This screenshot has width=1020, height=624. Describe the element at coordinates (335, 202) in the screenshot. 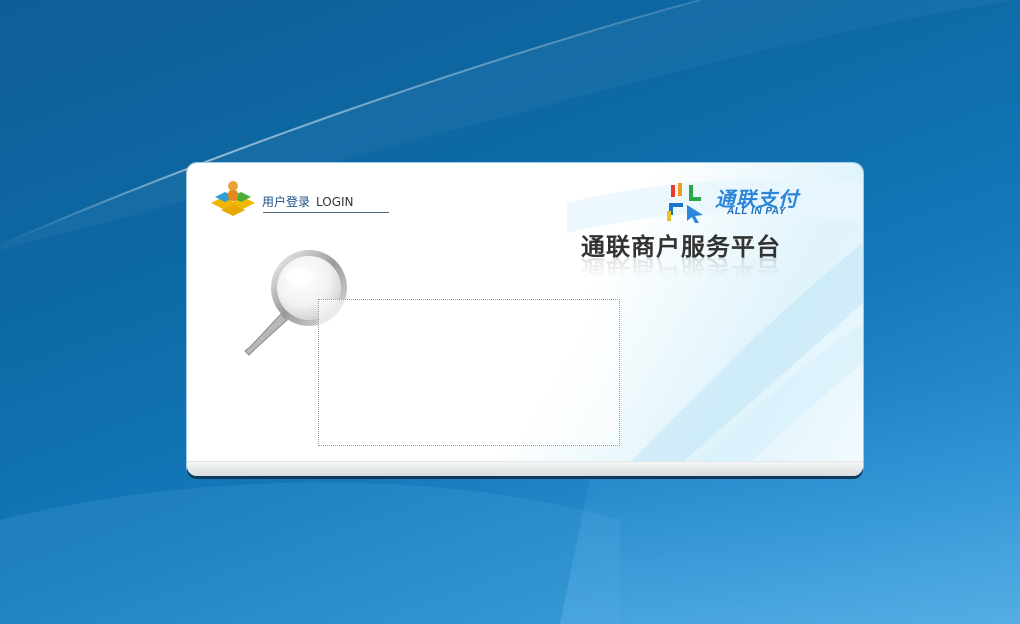

I see `login-title-en: LOGIN` at that location.